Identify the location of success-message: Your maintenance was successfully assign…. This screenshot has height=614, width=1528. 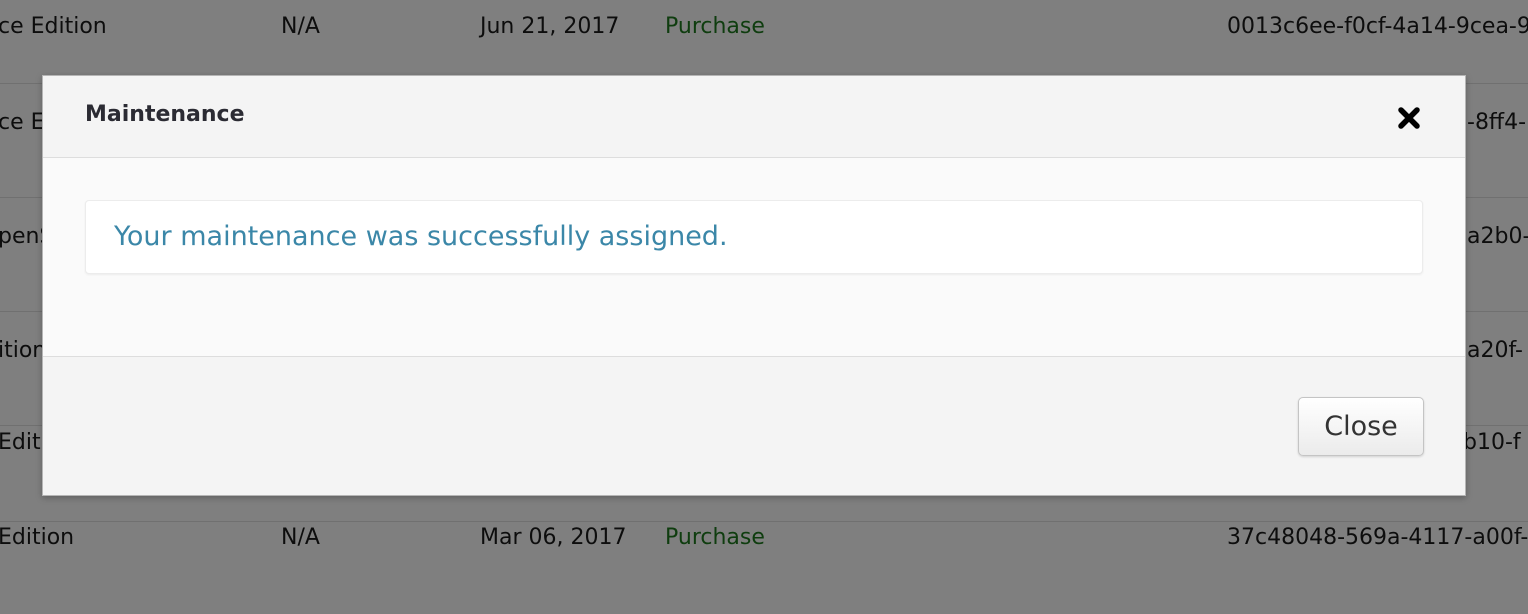
(421, 236).